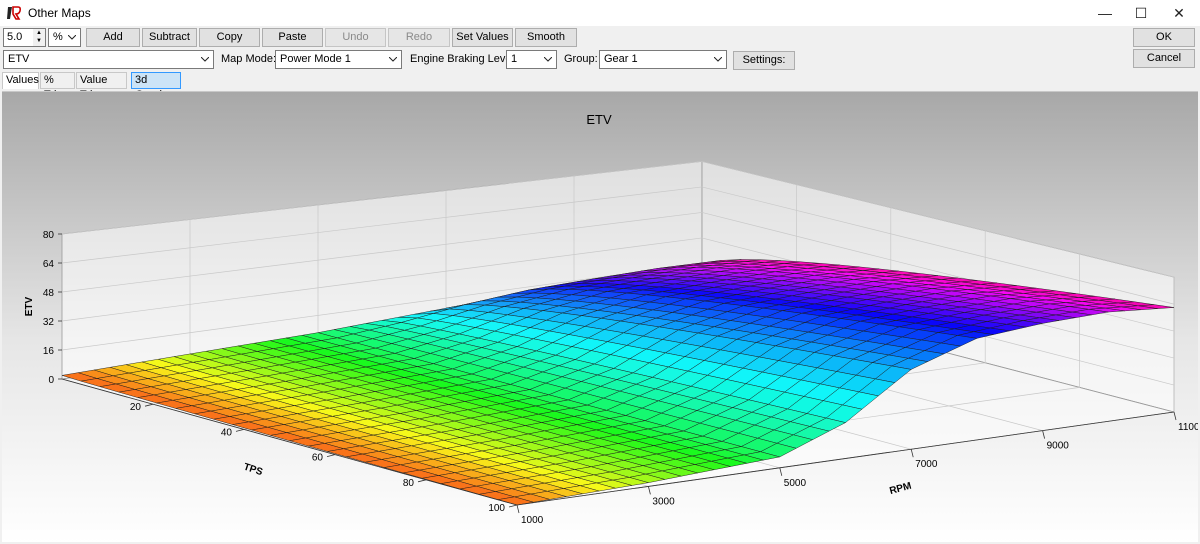 The height and width of the screenshot is (544, 1200). Describe the element at coordinates (599, 119) in the screenshot. I see `chart-title: ETV` at that location.